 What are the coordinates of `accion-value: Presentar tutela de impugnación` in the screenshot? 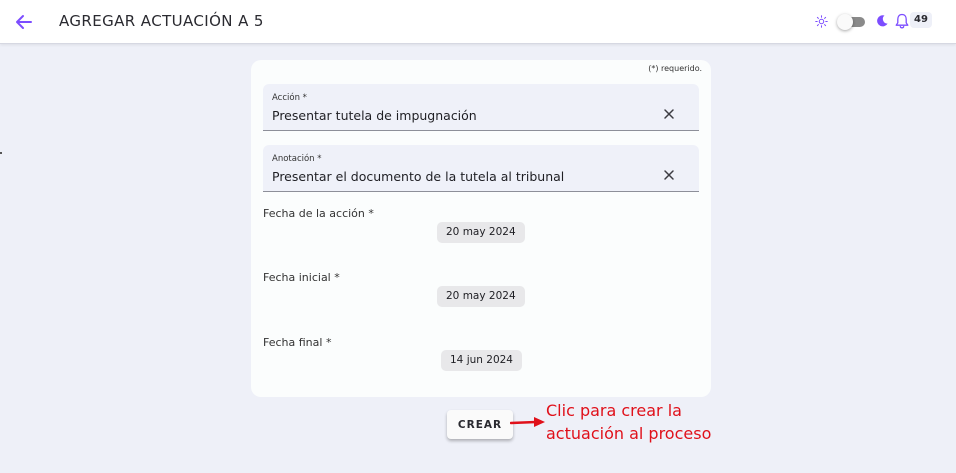 It's located at (374, 115).